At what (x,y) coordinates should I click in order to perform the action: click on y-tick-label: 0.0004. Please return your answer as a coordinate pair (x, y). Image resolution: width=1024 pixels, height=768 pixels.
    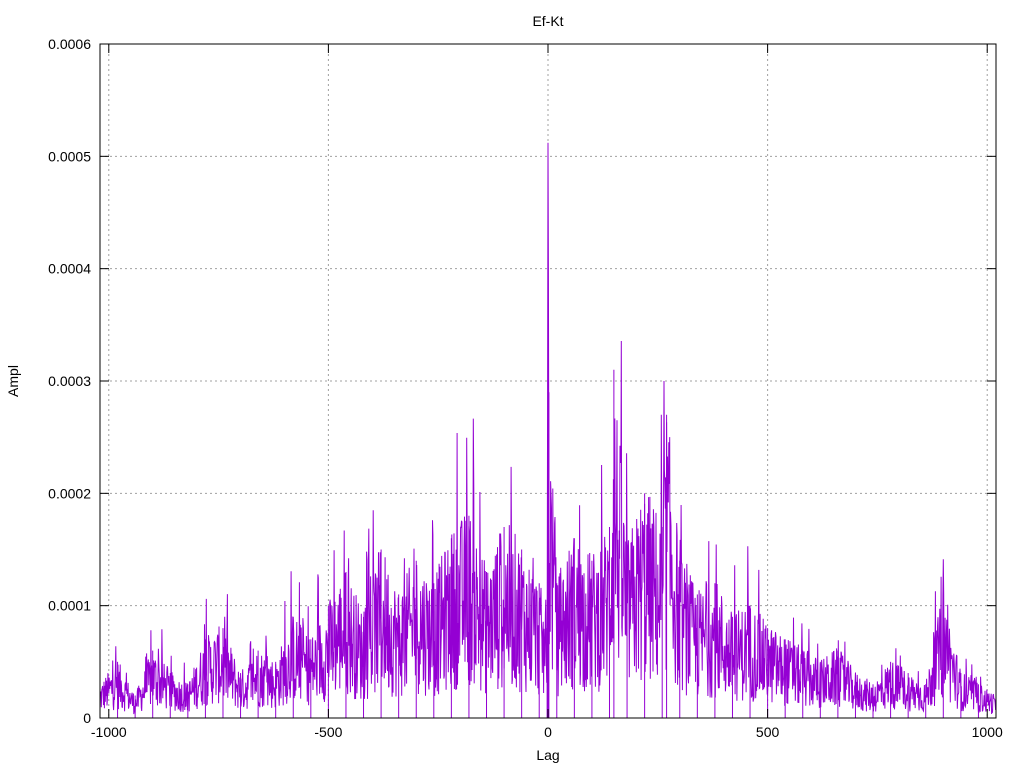
    Looking at the image, I should click on (69, 269).